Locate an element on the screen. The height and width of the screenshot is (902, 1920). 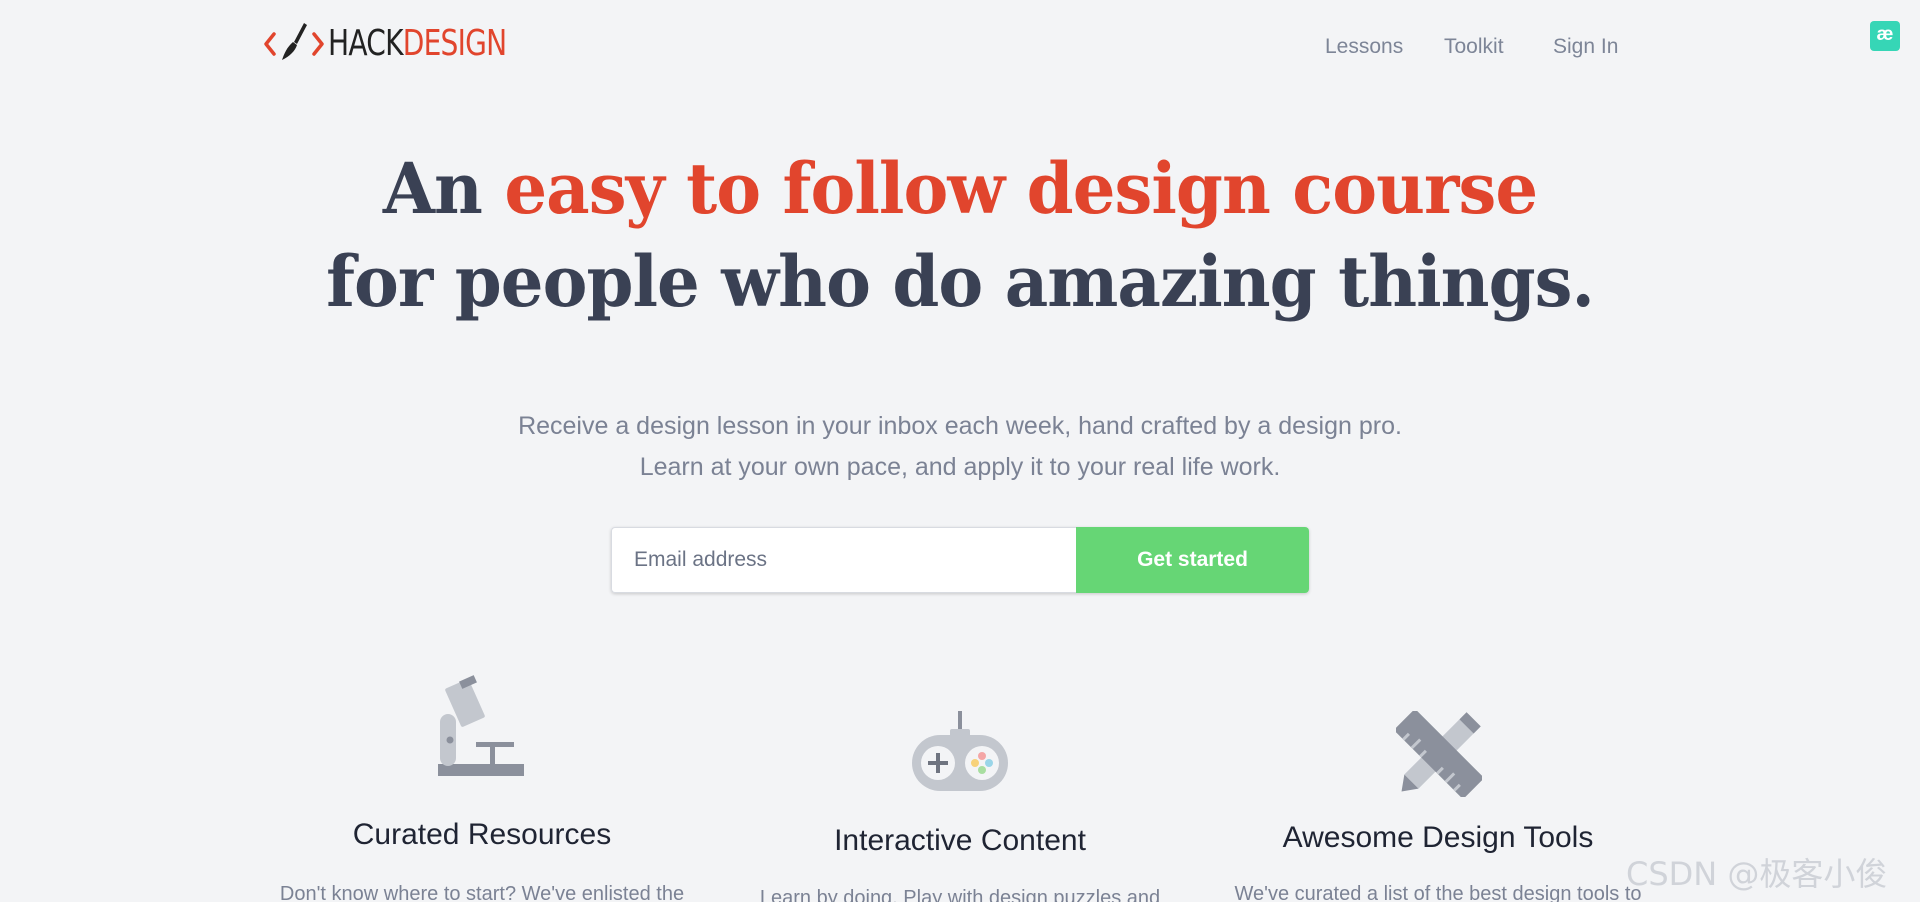
extension-badge-icon: æ is located at coordinates (1885, 36).